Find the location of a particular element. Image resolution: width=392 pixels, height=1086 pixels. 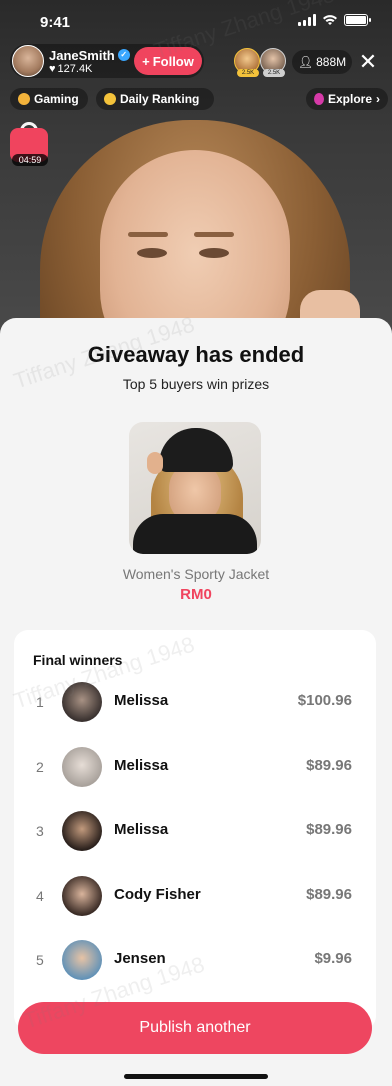

sheet-subtitle: Top 5 buyers win prizes is located at coordinates (196, 384).